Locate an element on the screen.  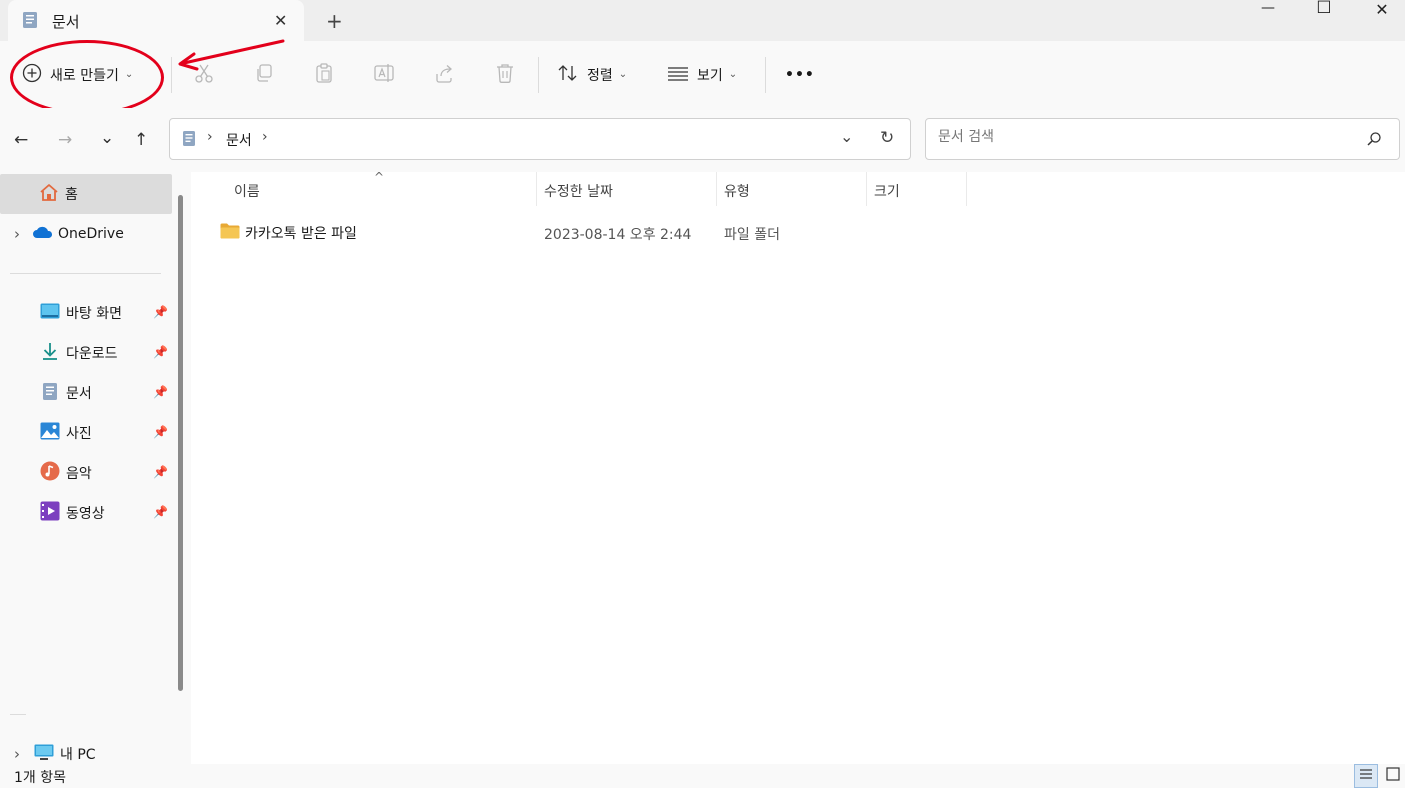
tiles-view-icon is located at coordinates (1393, 776).